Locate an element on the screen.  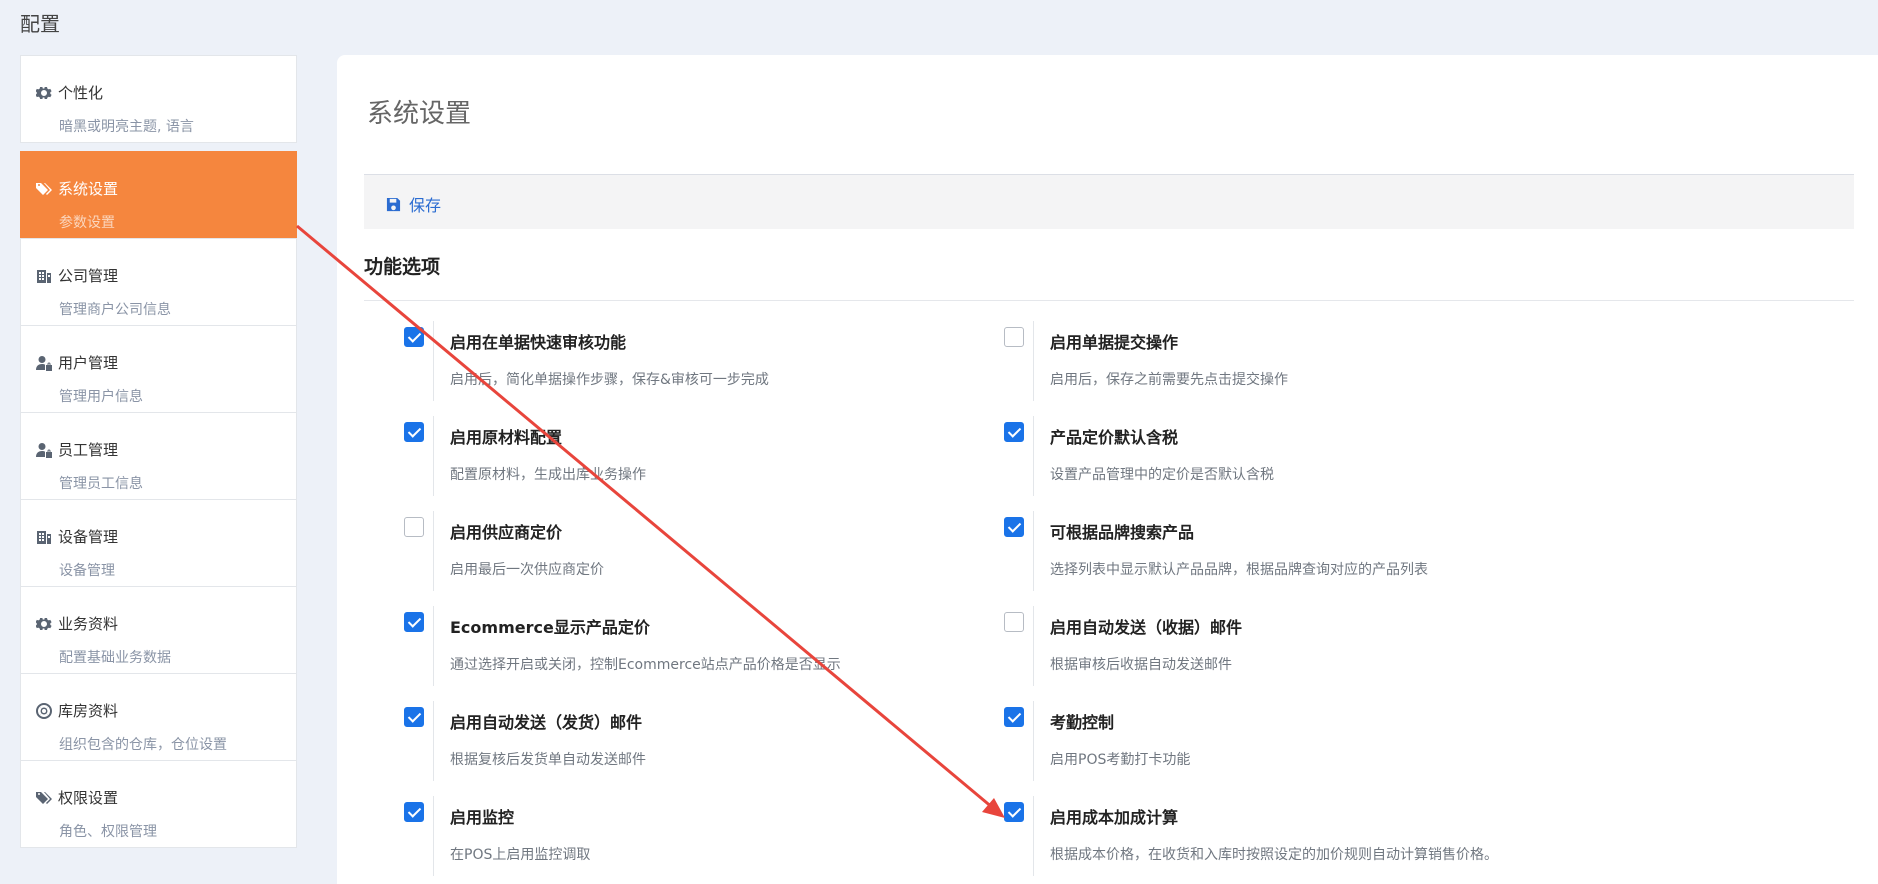
feature-label: 启用监控 is located at coordinates (482, 817).